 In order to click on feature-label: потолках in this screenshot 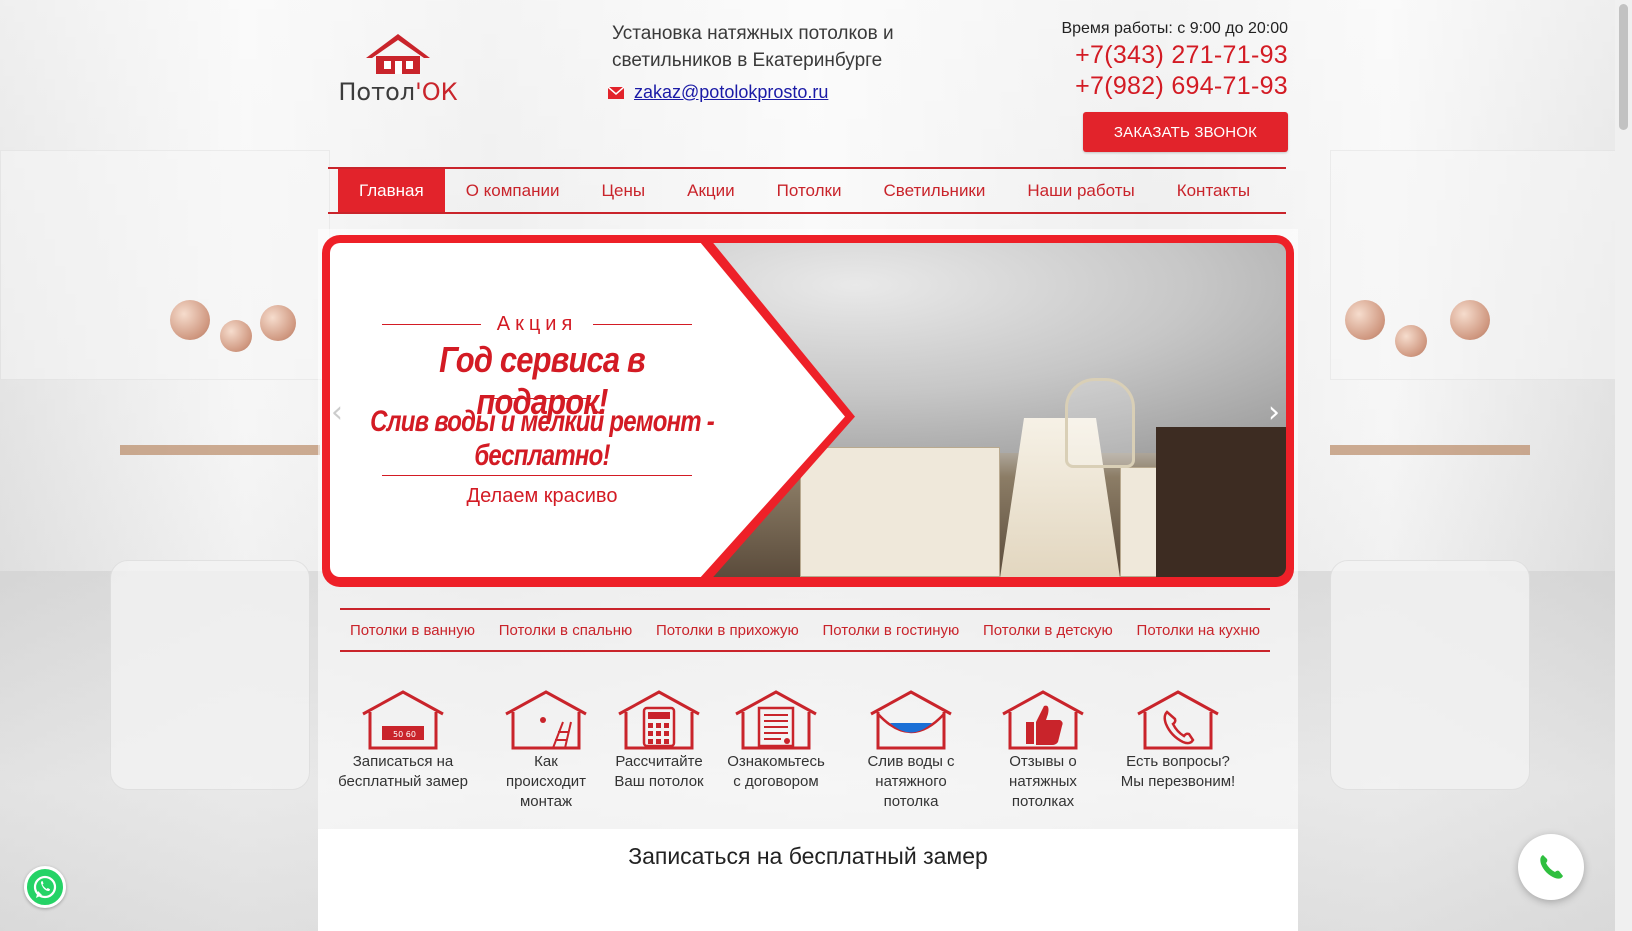, I will do `click(1043, 801)`.